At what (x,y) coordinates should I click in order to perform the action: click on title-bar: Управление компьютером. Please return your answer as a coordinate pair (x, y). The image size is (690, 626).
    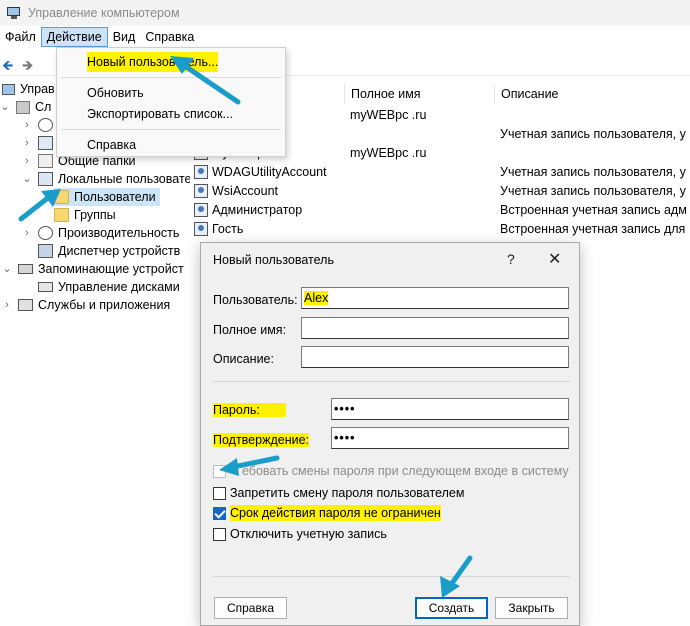
    Looking at the image, I should click on (345, 13).